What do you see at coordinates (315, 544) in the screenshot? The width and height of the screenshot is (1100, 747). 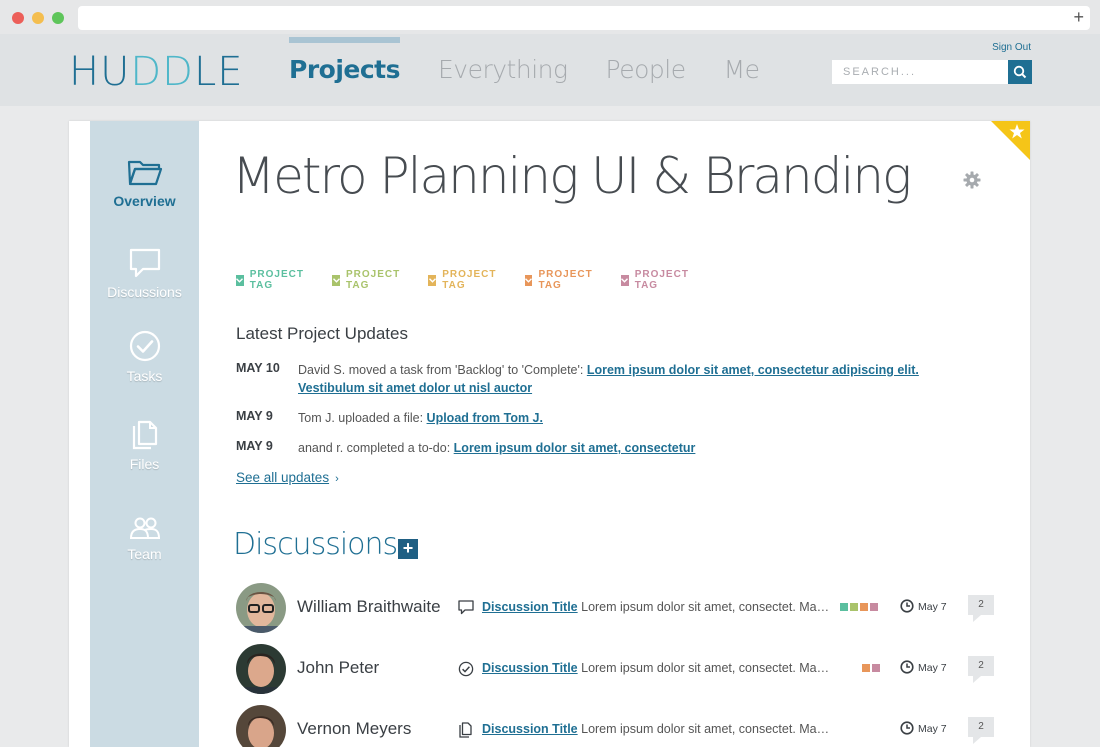 I see `discussions-heading: Discussions` at bounding box center [315, 544].